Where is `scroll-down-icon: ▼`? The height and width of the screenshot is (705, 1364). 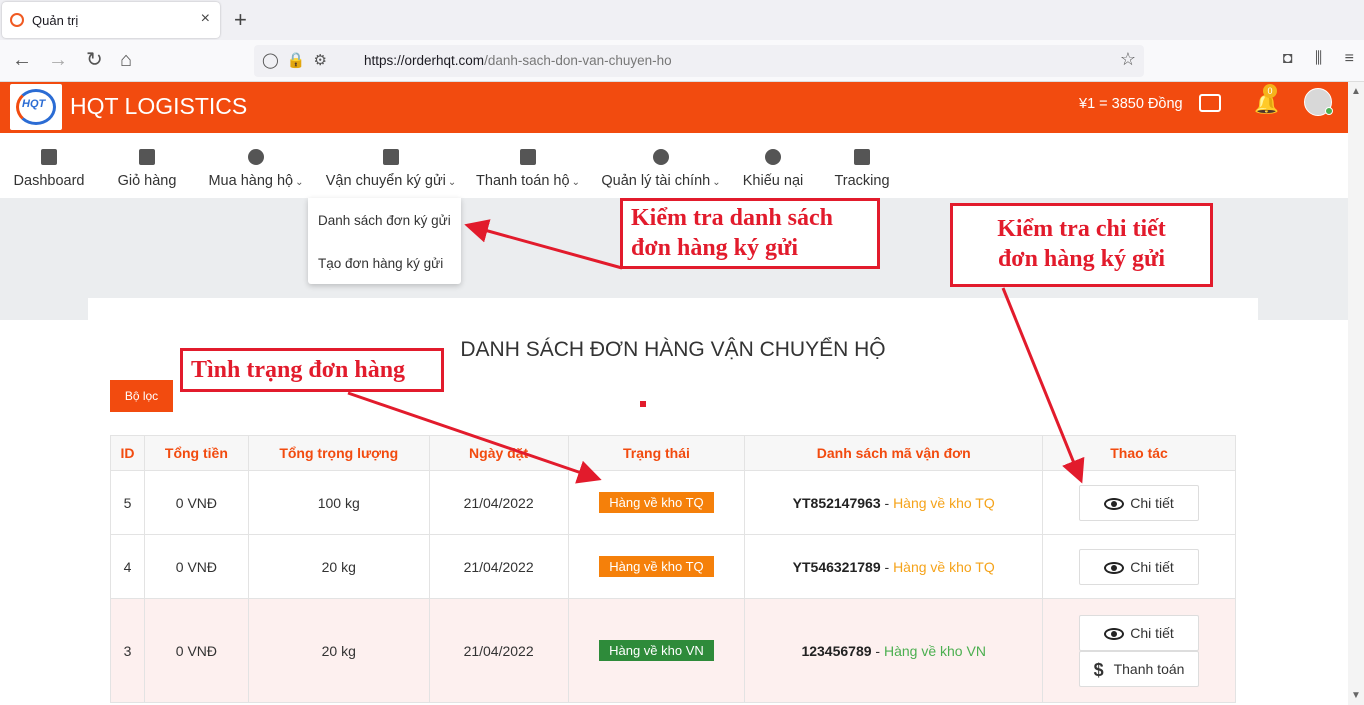
scroll-down-icon: ▼ is located at coordinates (1356, 695).